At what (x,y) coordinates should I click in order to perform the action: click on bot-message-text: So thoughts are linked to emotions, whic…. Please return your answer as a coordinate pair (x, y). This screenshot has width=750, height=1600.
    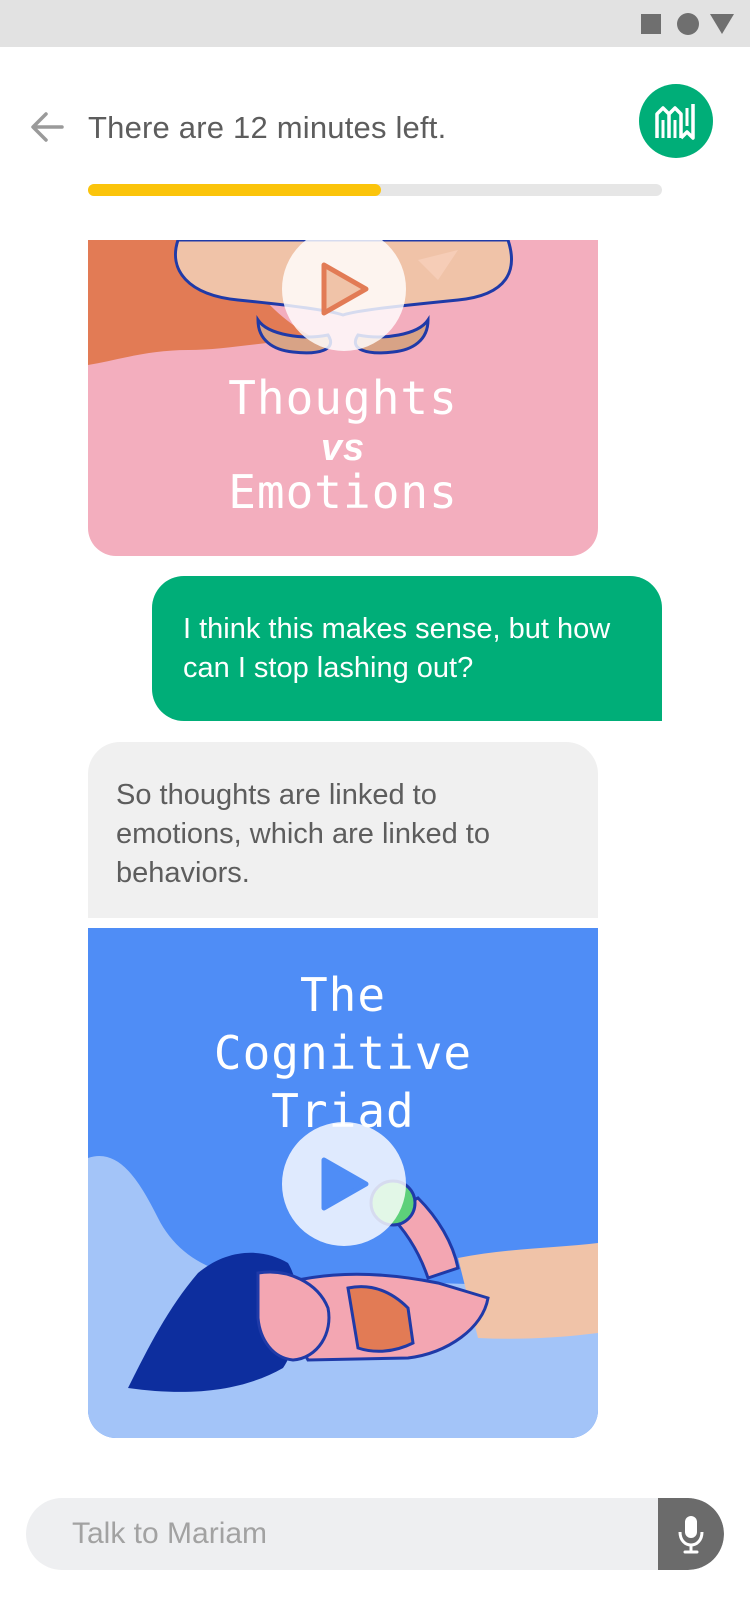
    Looking at the image, I should click on (303, 834).